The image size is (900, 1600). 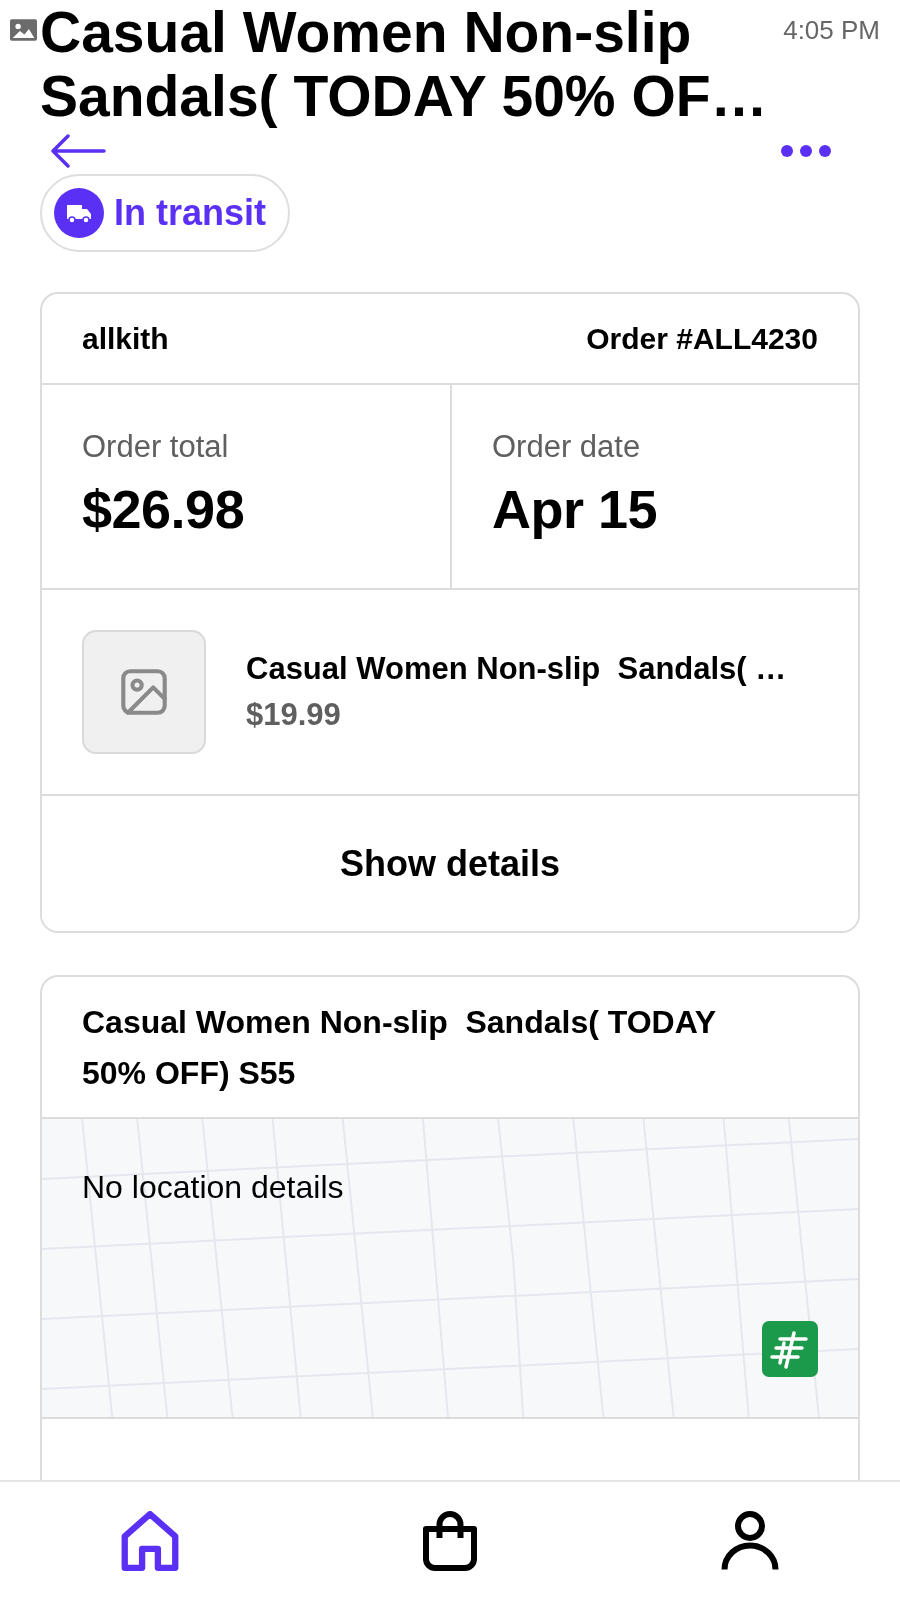 I want to click on status-label: In transit, so click(x=190, y=213).